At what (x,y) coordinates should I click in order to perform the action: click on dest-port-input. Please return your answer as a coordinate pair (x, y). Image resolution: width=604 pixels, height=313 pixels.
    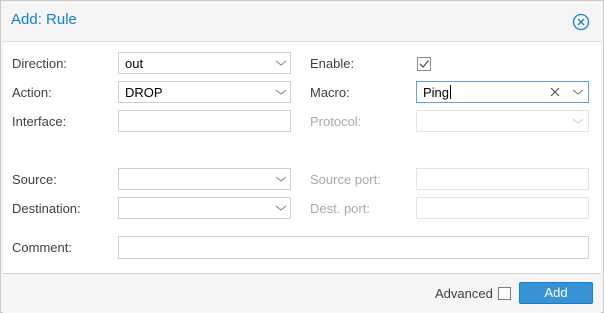
    Looking at the image, I should click on (502, 208).